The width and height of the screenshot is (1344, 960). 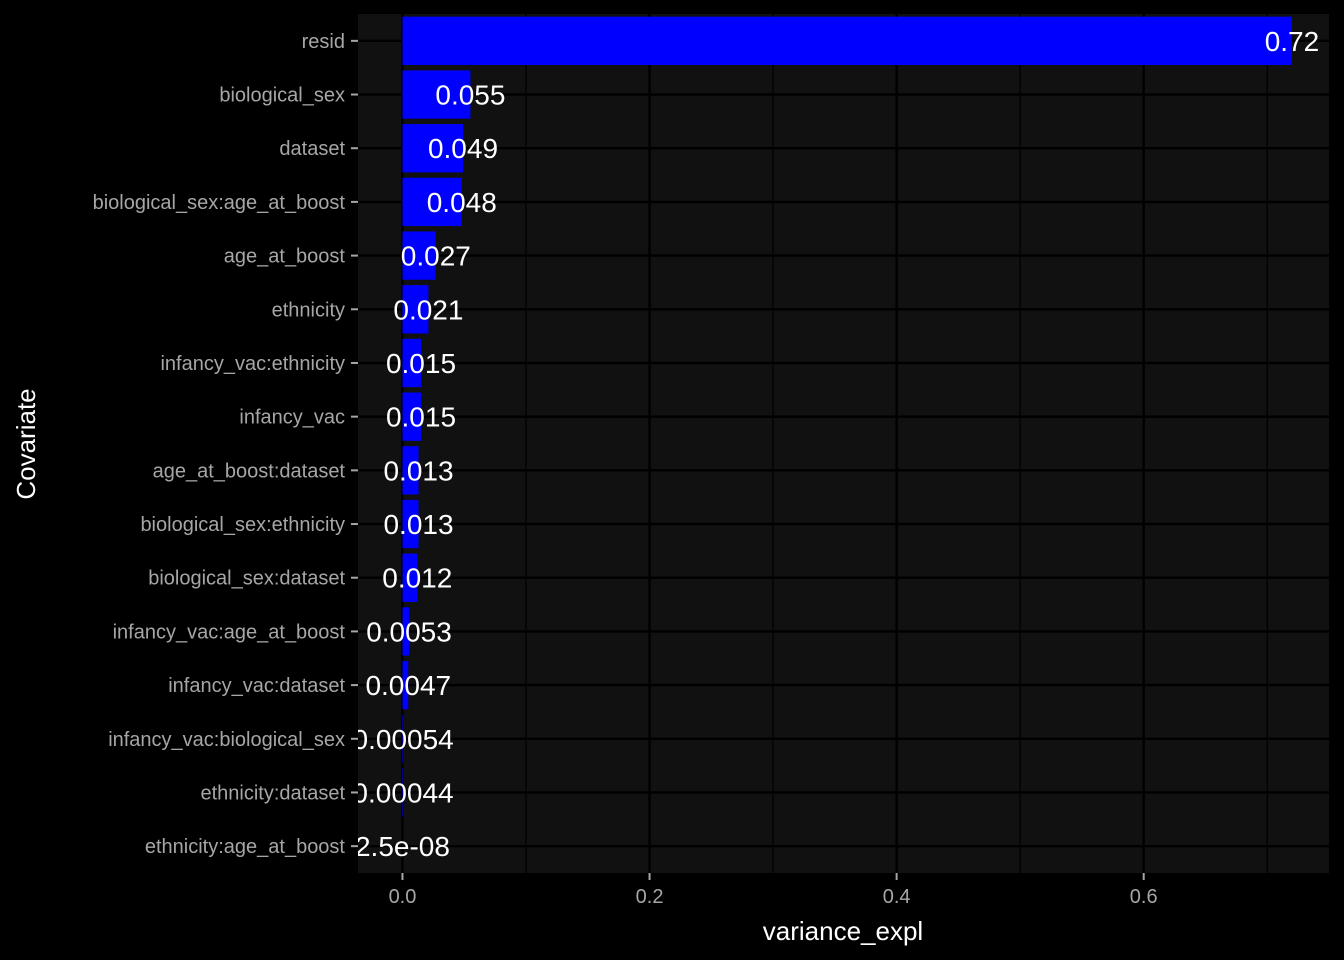 What do you see at coordinates (847, 41) in the screenshot?
I see `bar` at bounding box center [847, 41].